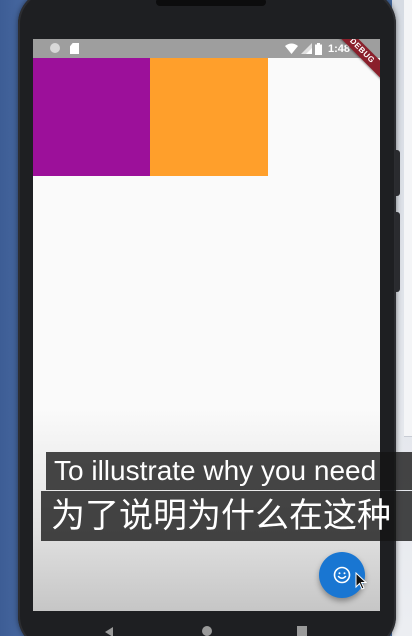 Image resolution: width=412 pixels, height=636 pixels. What do you see at coordinates (109, 631) in the screenshot?
I see `back-triangle-icon` at bounding box center [109, 631].